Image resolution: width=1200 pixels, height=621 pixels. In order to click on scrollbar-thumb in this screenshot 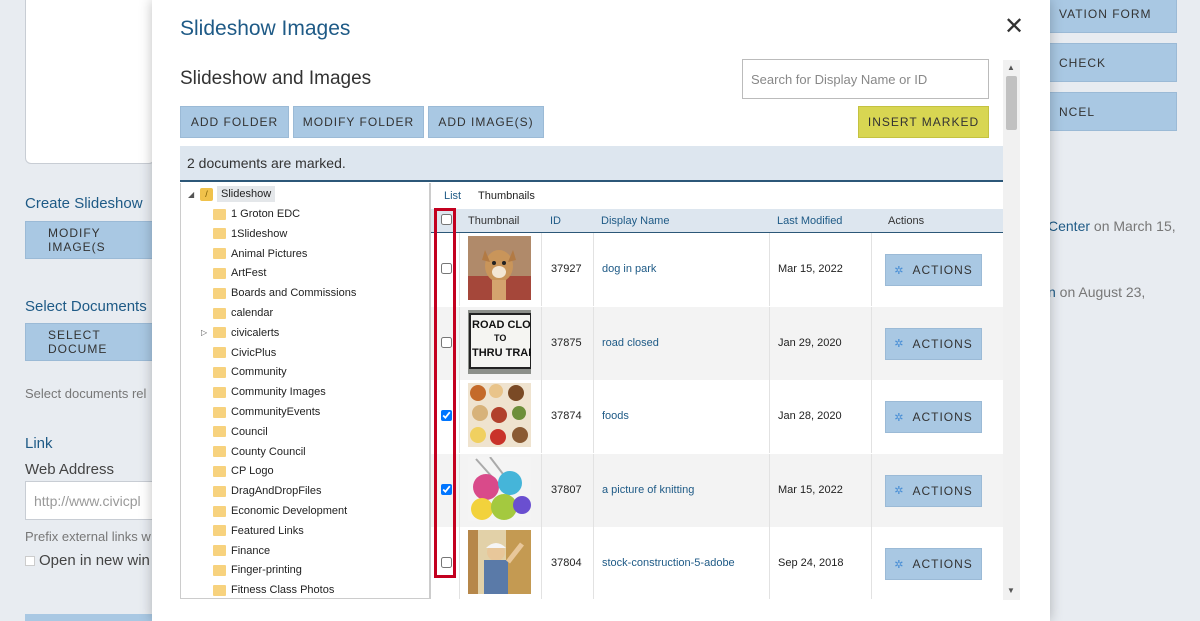, I will do `click(1011, 103)`.